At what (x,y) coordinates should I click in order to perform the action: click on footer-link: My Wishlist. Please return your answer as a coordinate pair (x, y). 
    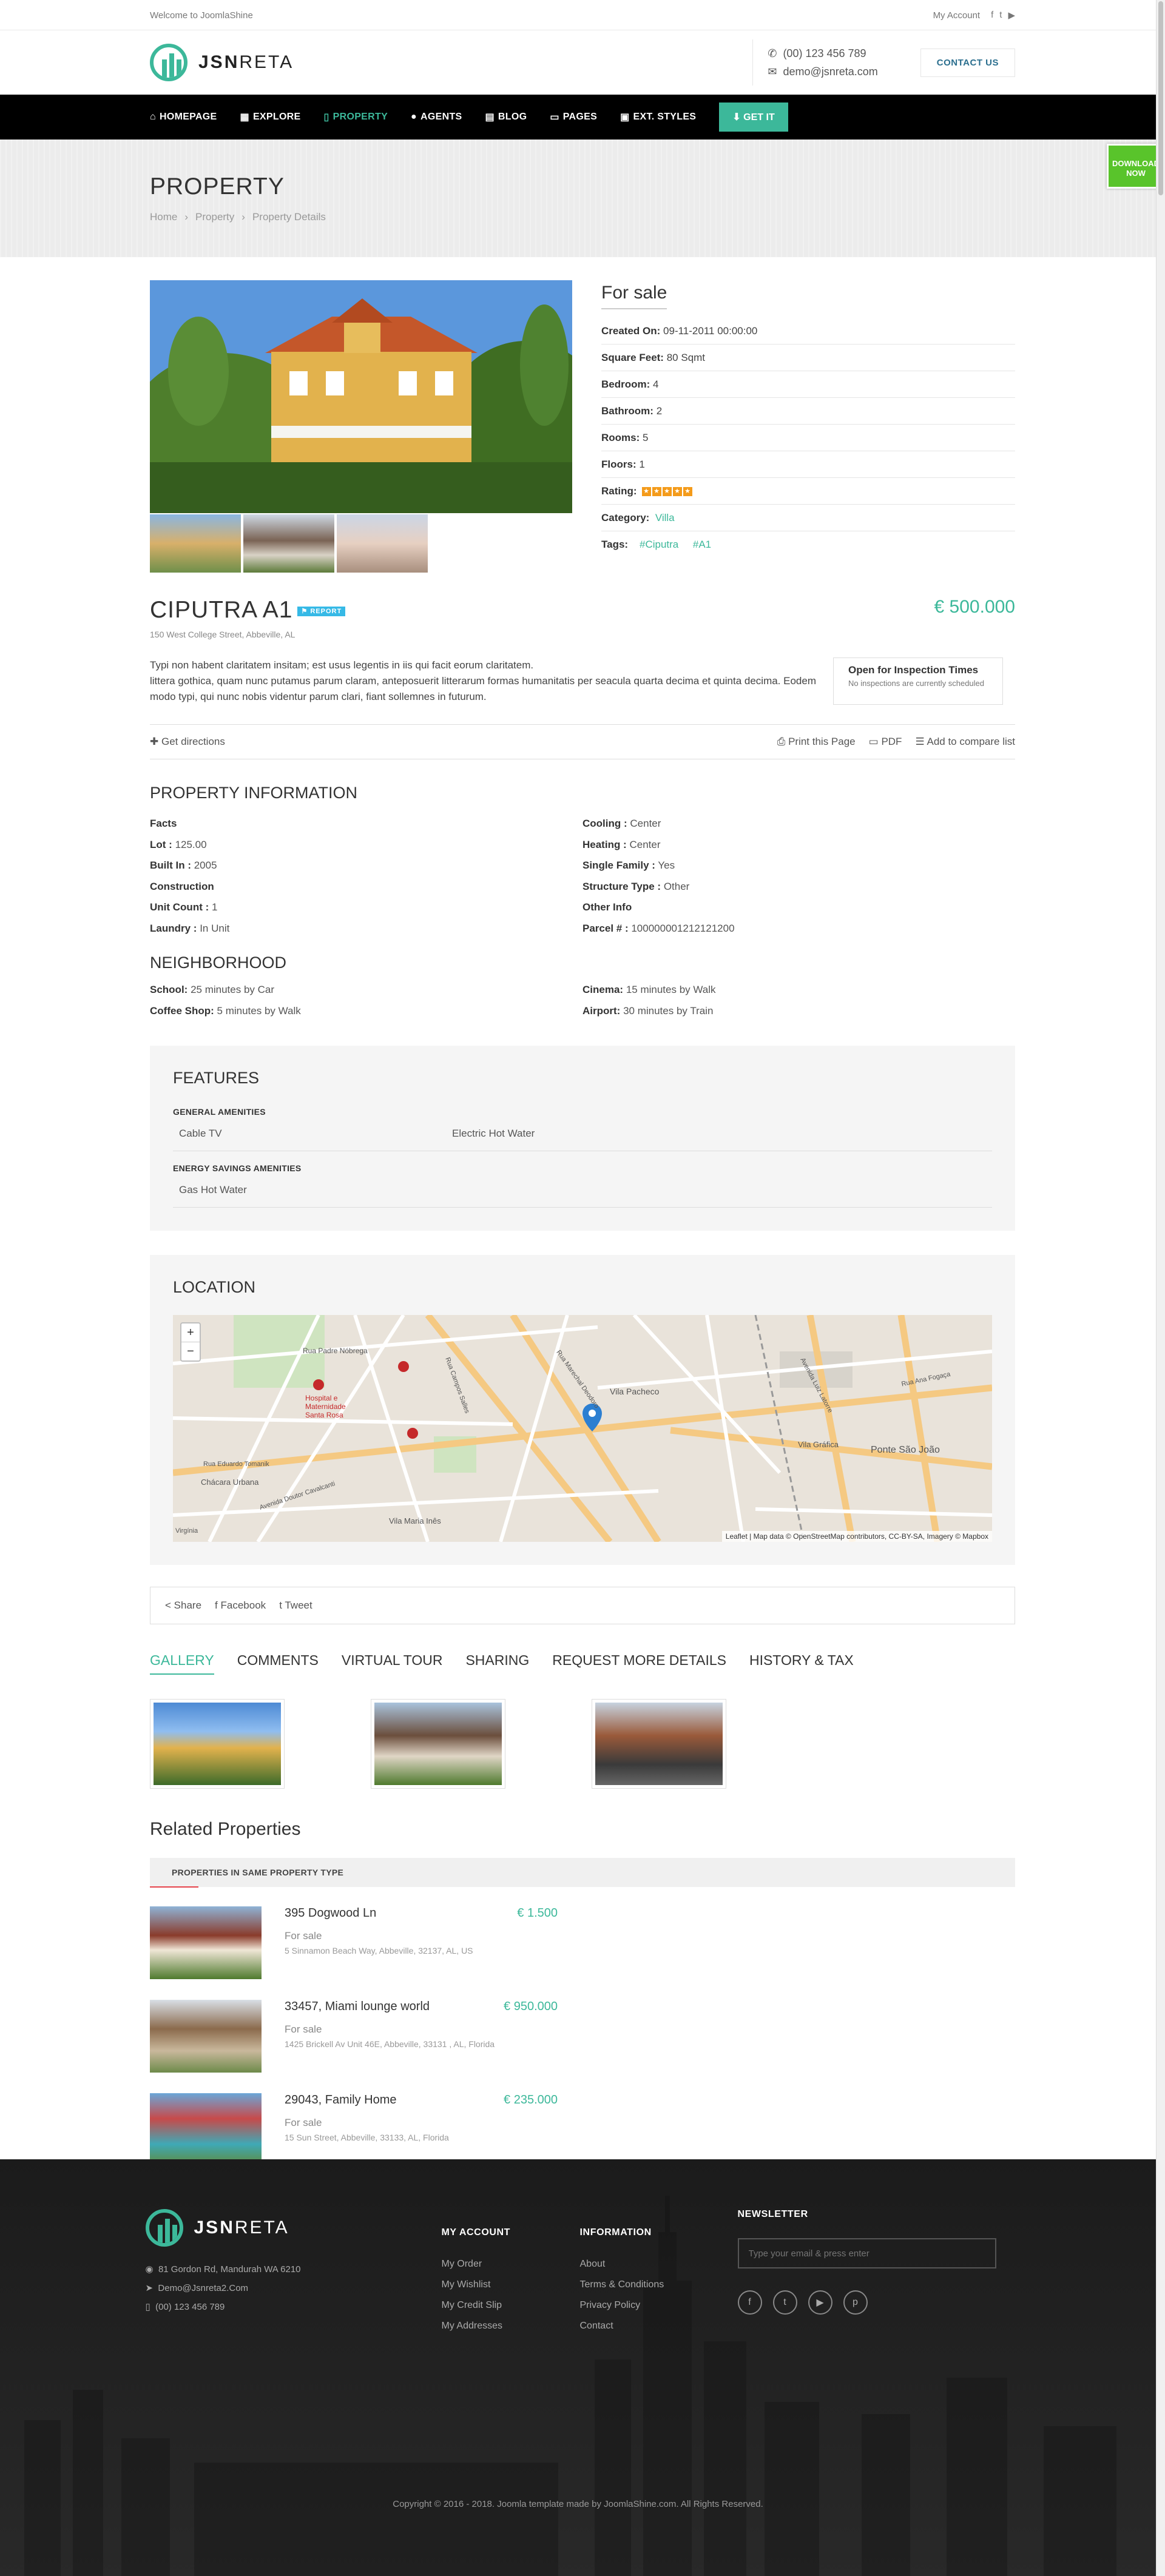
    Looking at the image, I should click on (511, 2285).